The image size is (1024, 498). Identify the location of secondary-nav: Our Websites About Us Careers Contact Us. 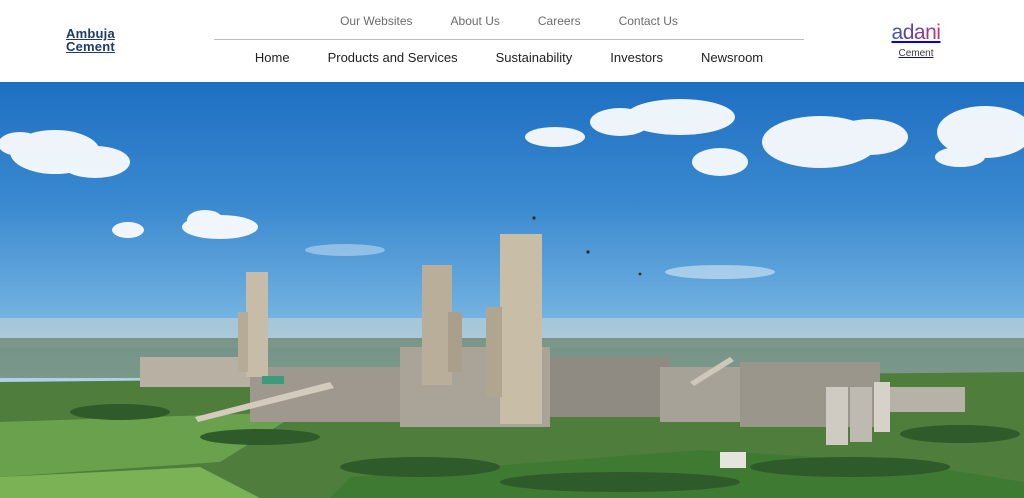
(509, 21).